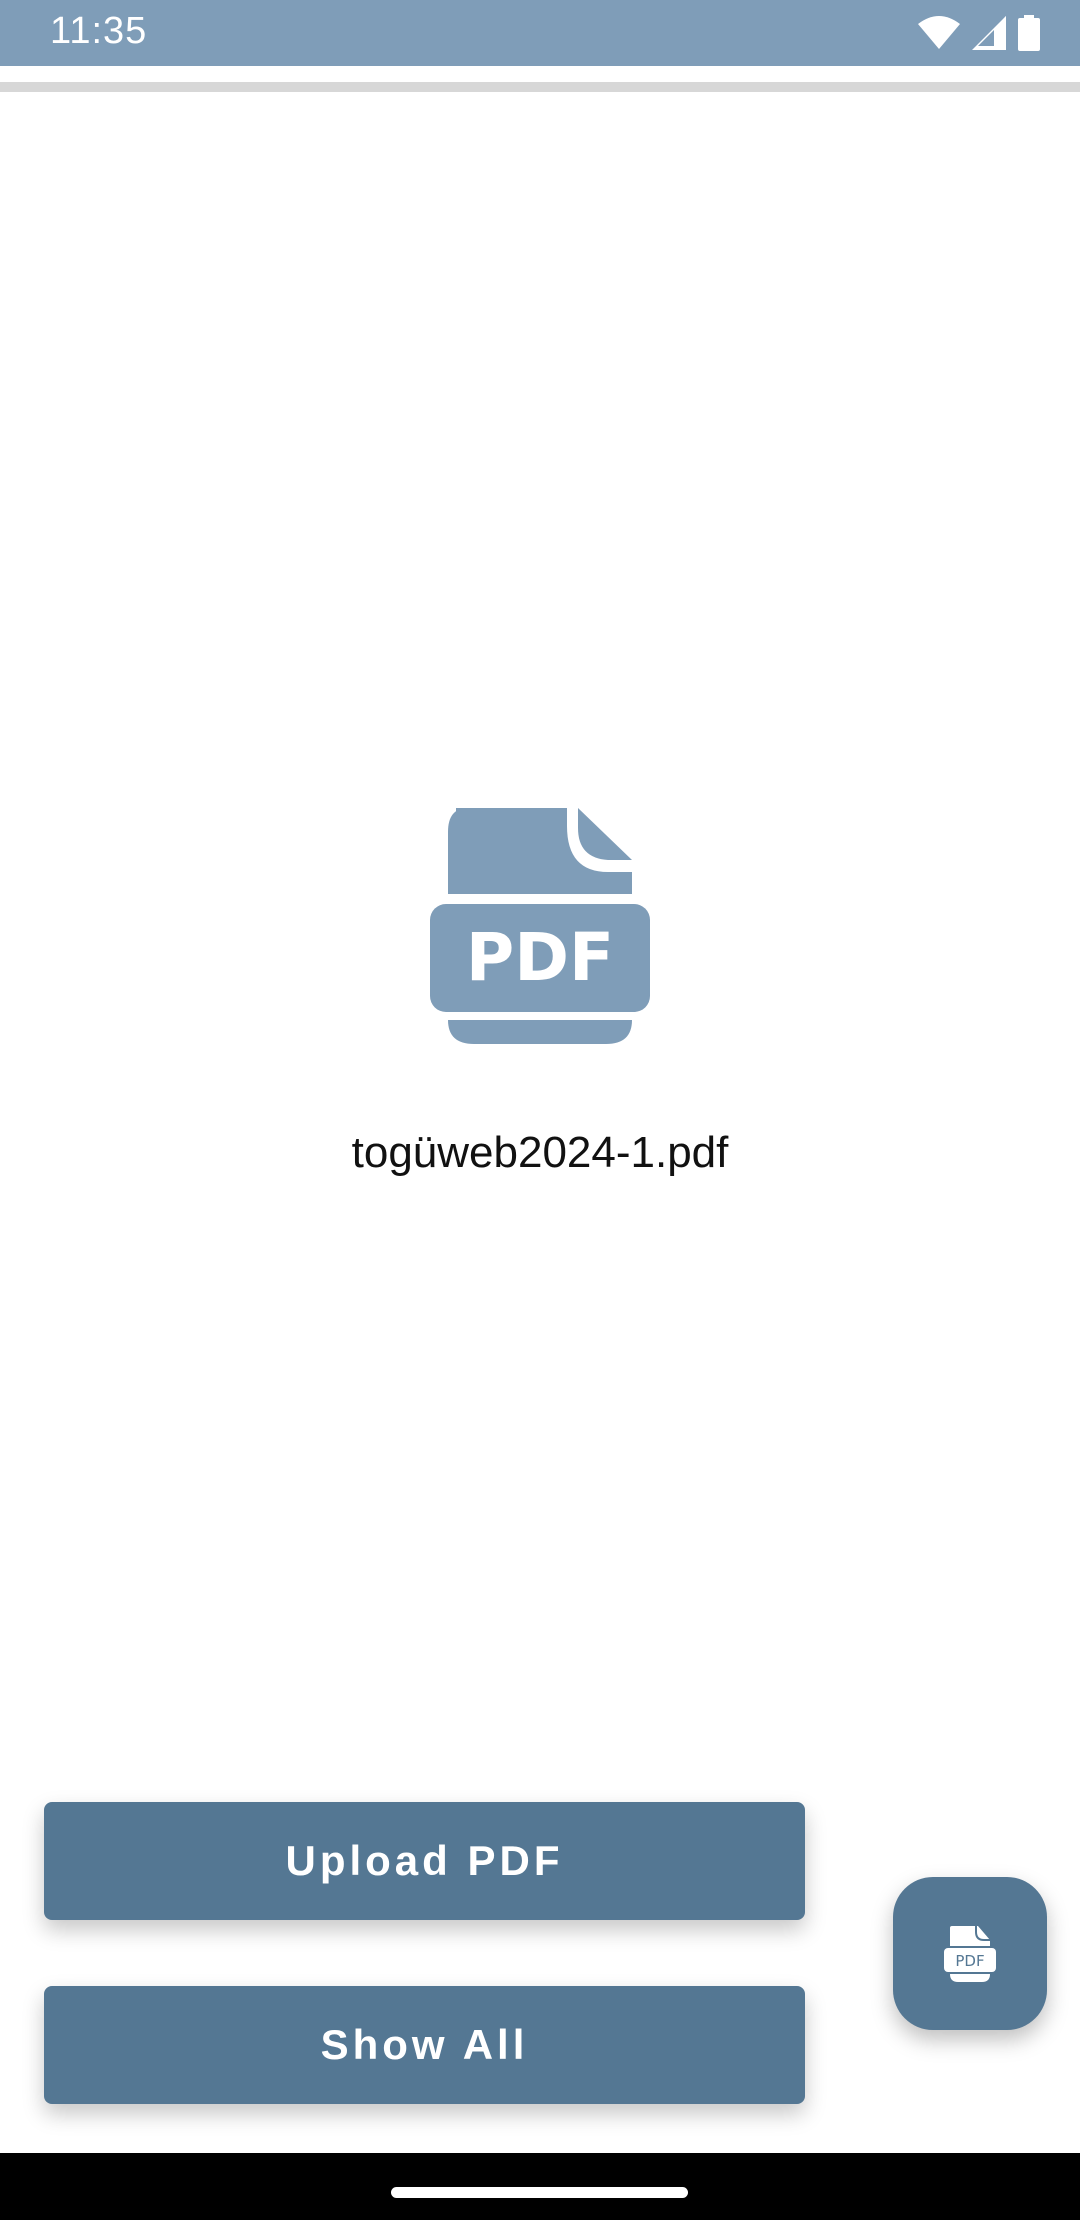 The image size is (1080, 2220). I want to click on signal-icon, so click(989, 33).